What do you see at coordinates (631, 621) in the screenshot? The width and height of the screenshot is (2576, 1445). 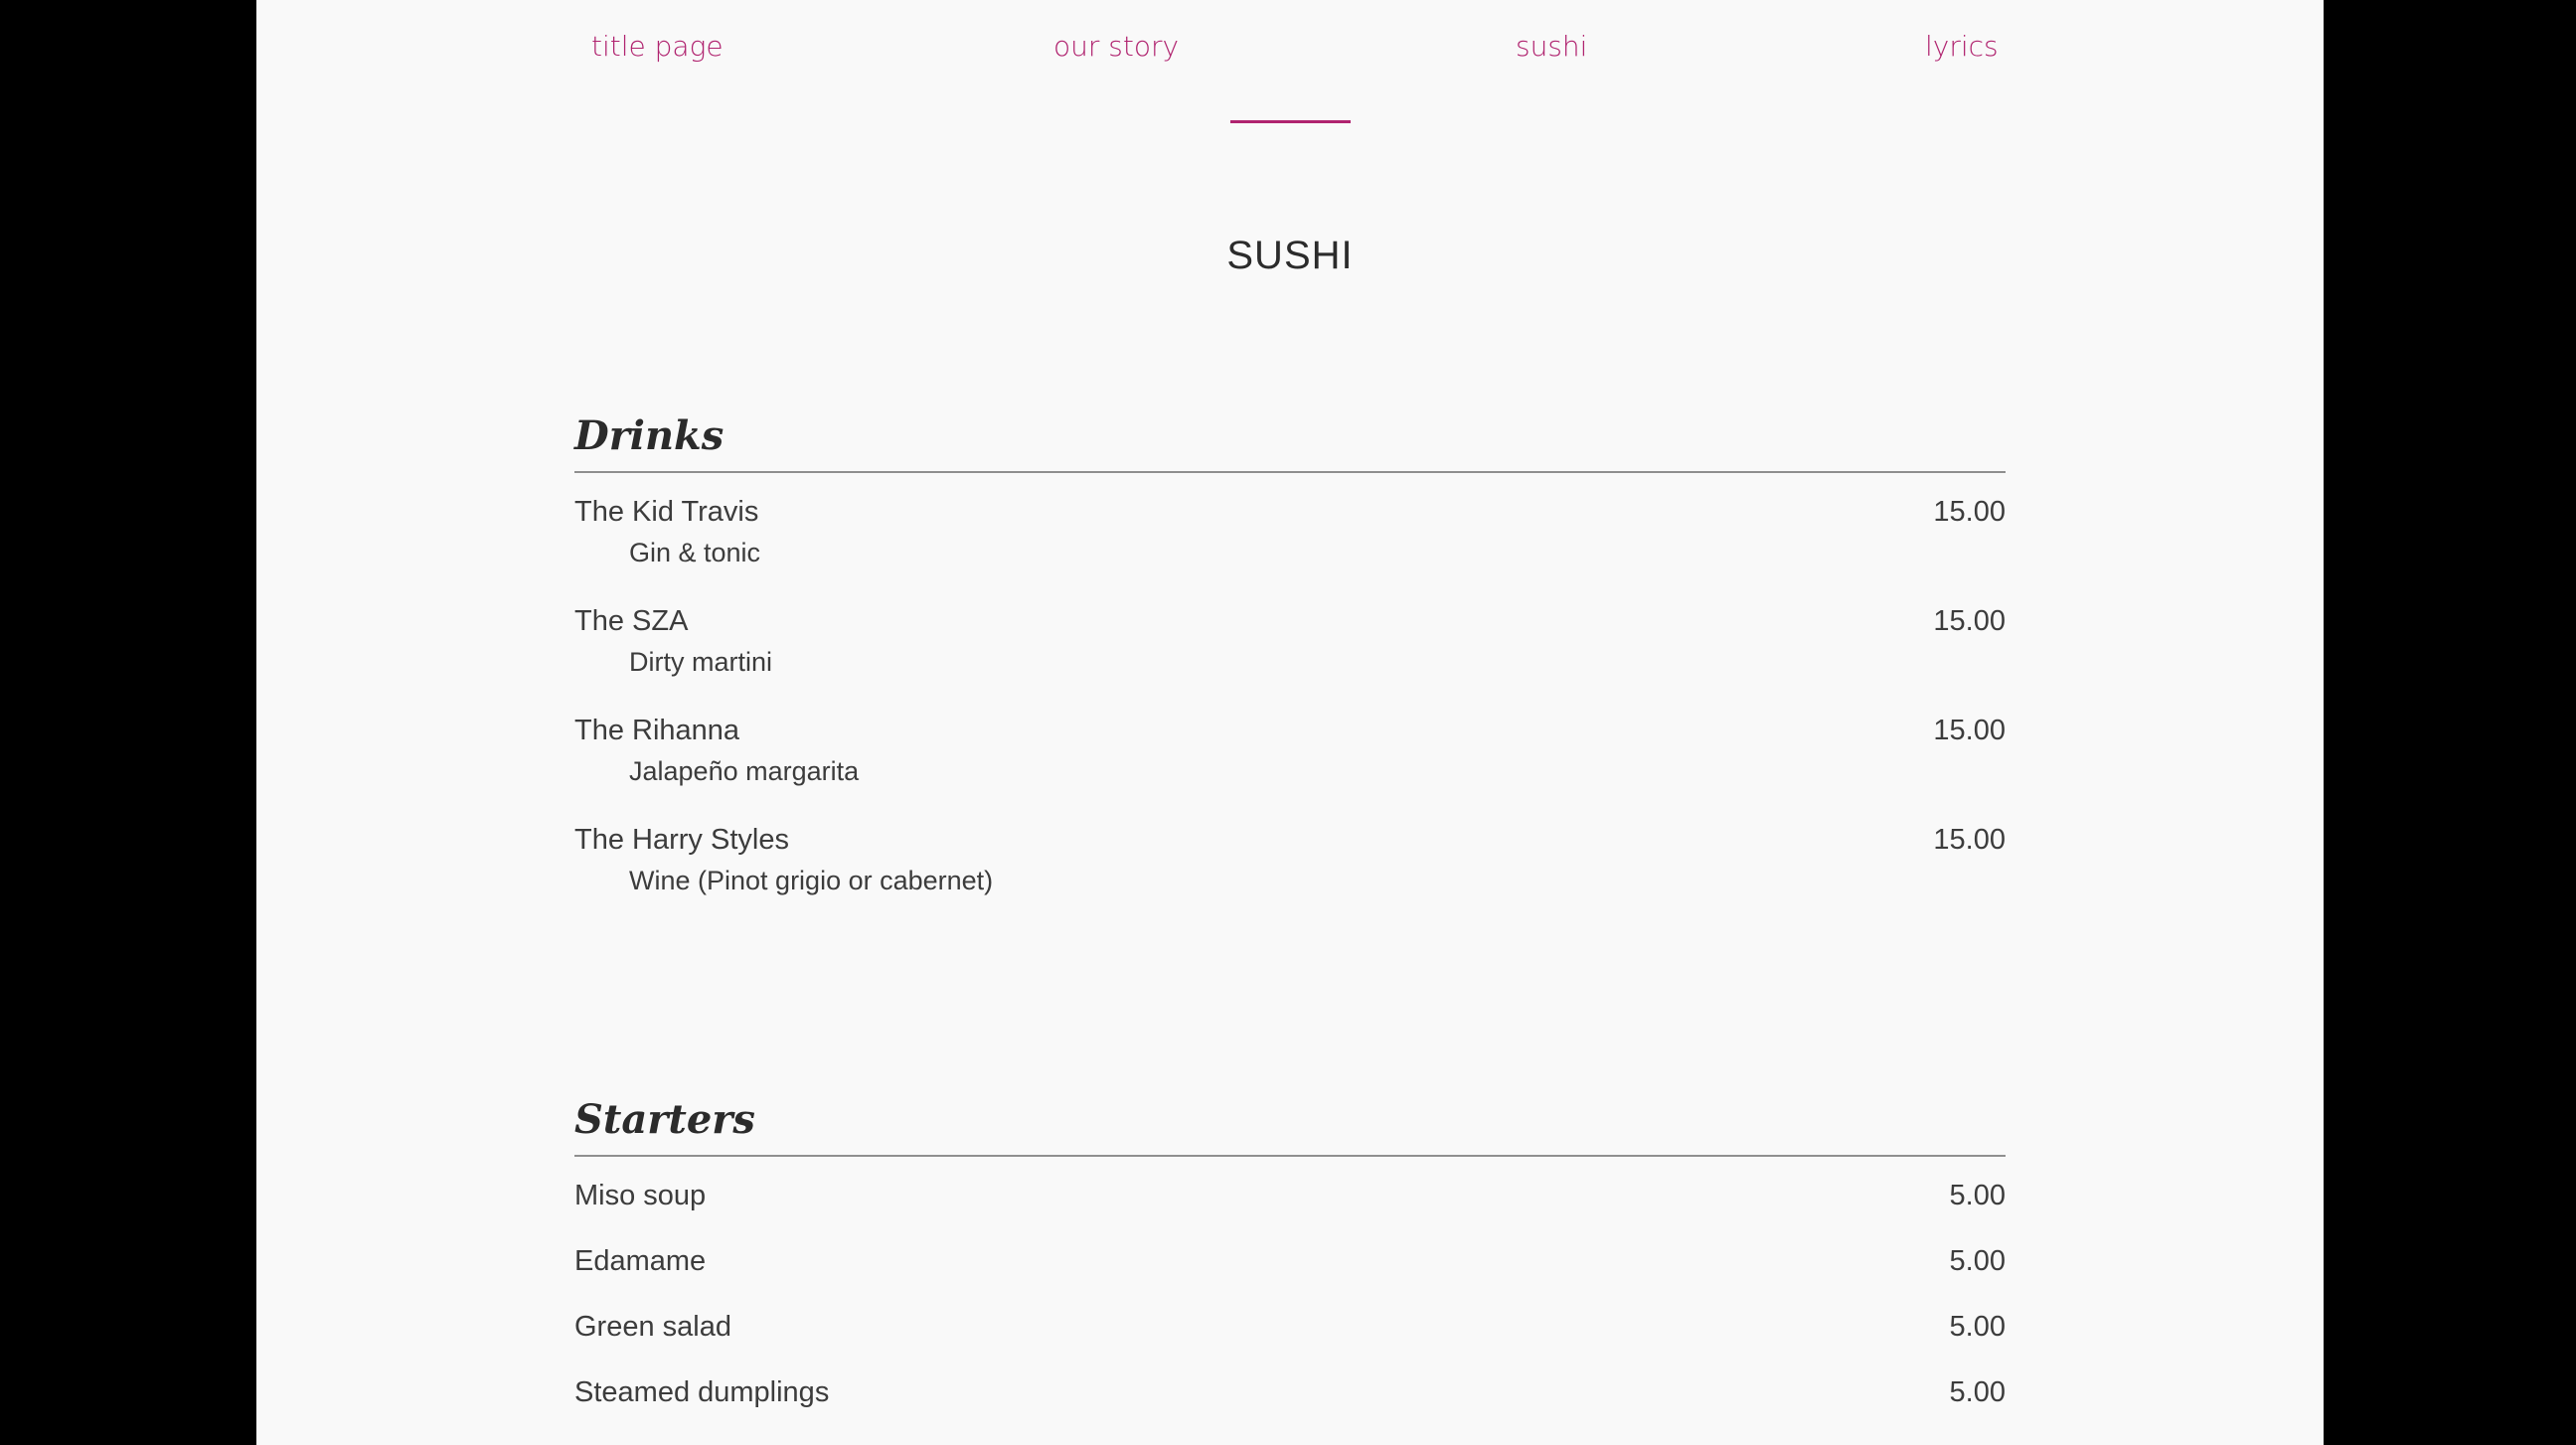 I see `item-name: The SZA` at bounding box center [631, 621].